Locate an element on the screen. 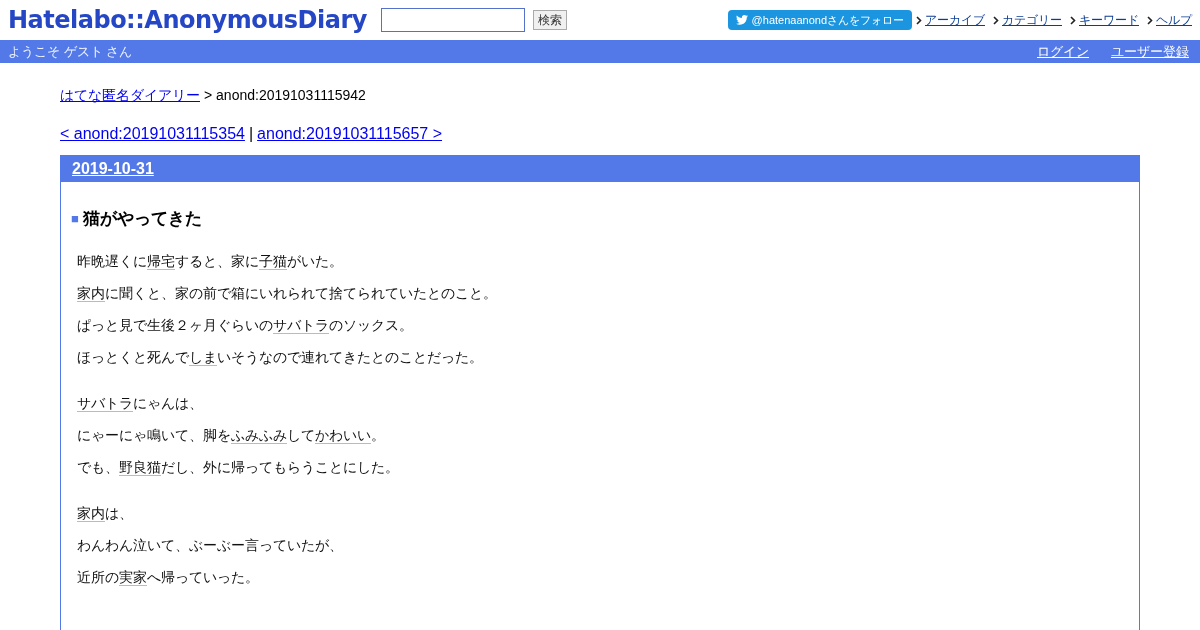 The image size is (1200, 630). keyword-link: しま is located at coordinates (203, 357).